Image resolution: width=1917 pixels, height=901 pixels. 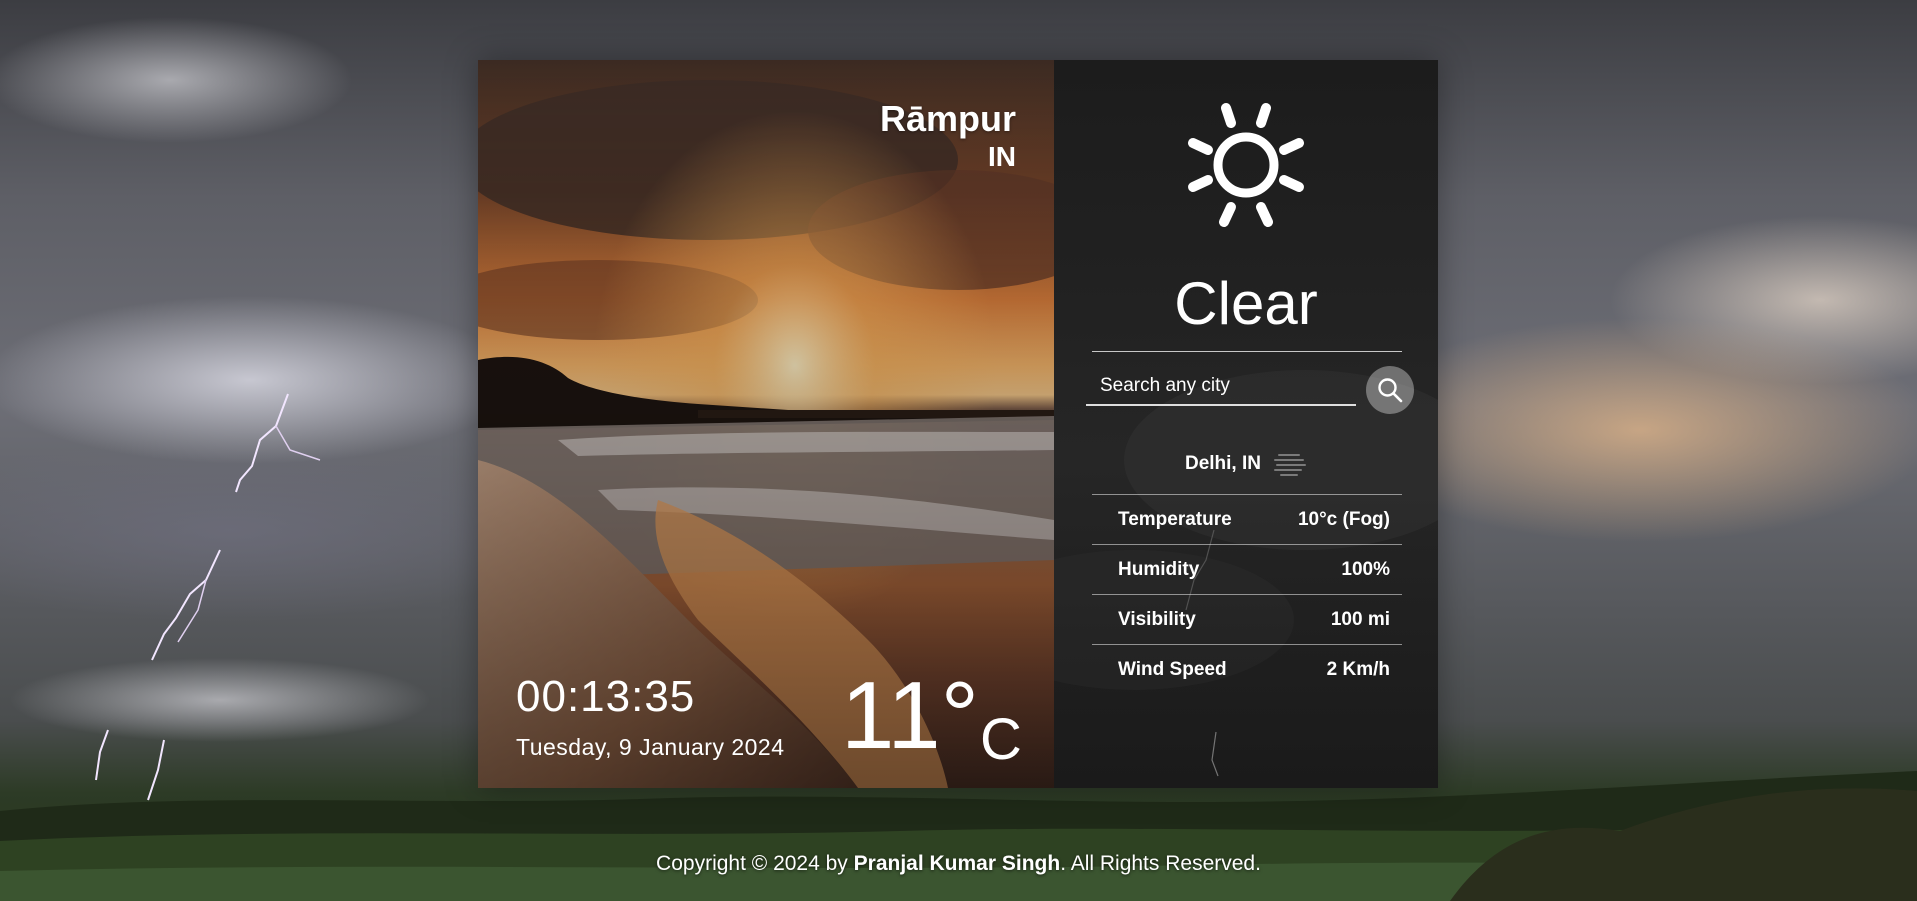 I want to click on current-date: Tuesday, 9 January 2024, so click(x=650, y=747).